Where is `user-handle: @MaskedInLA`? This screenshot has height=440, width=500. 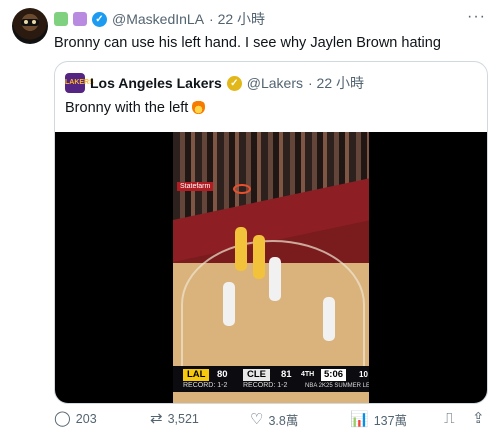 user-handle: @MaskedInLA is located at coordinates (158, 19).